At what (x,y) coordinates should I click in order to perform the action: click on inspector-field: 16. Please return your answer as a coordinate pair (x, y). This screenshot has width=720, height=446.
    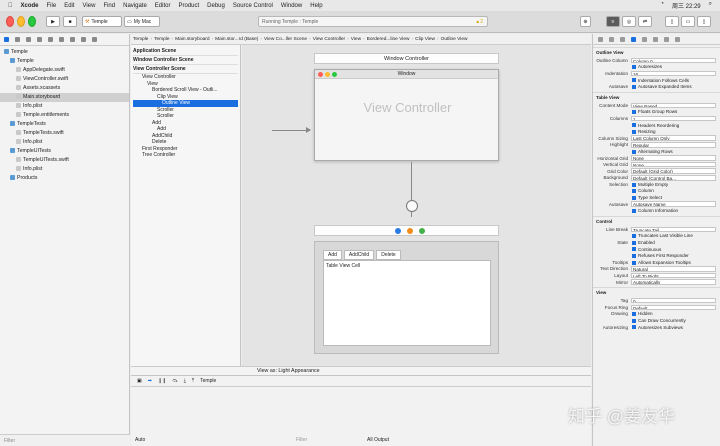
    Looking at the image, I should click on (673, 73).